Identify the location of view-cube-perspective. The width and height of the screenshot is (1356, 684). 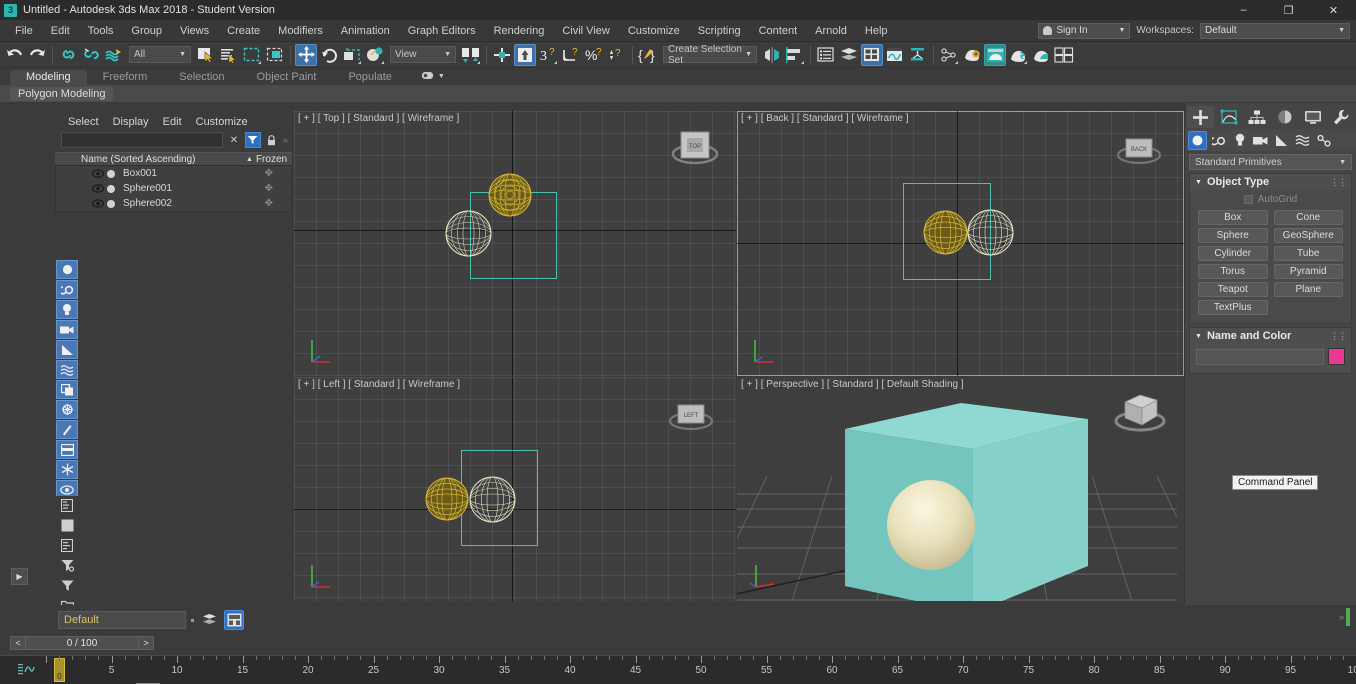
(1140, 412).